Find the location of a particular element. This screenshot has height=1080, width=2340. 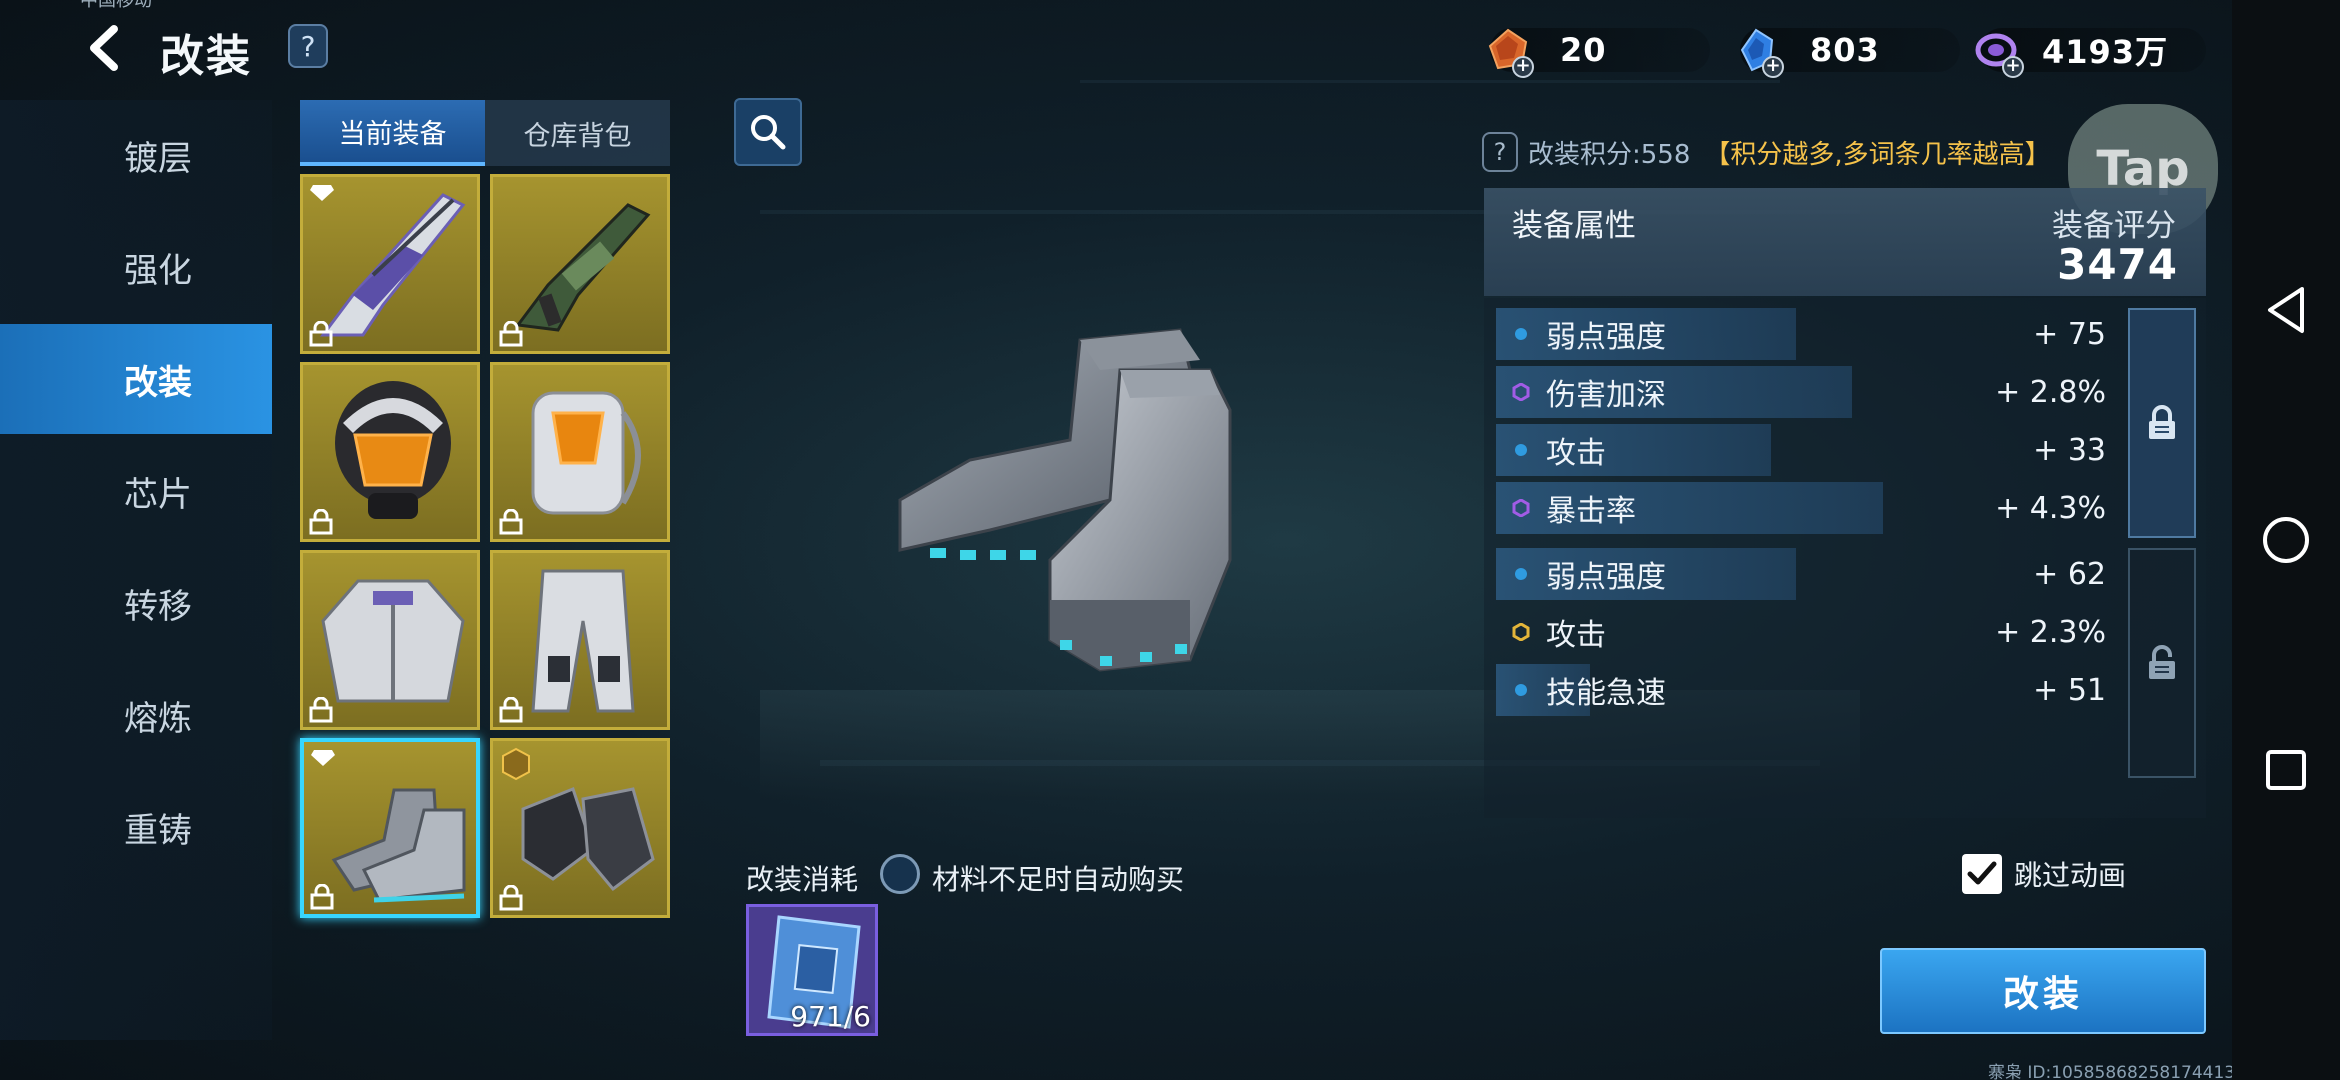

currency-orange: + 20 is located at coordinates (1599, 53).